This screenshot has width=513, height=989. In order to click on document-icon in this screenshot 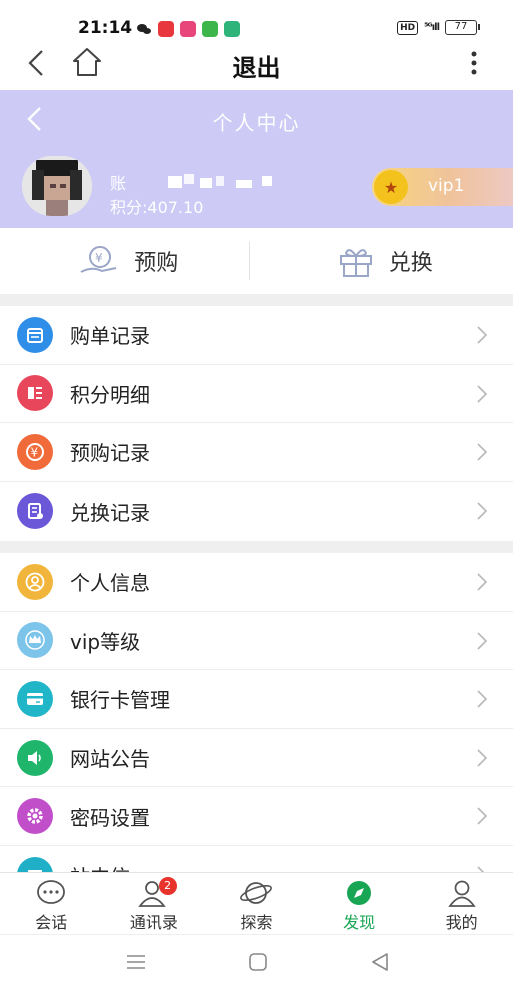, I will do `click(35, 511)`.